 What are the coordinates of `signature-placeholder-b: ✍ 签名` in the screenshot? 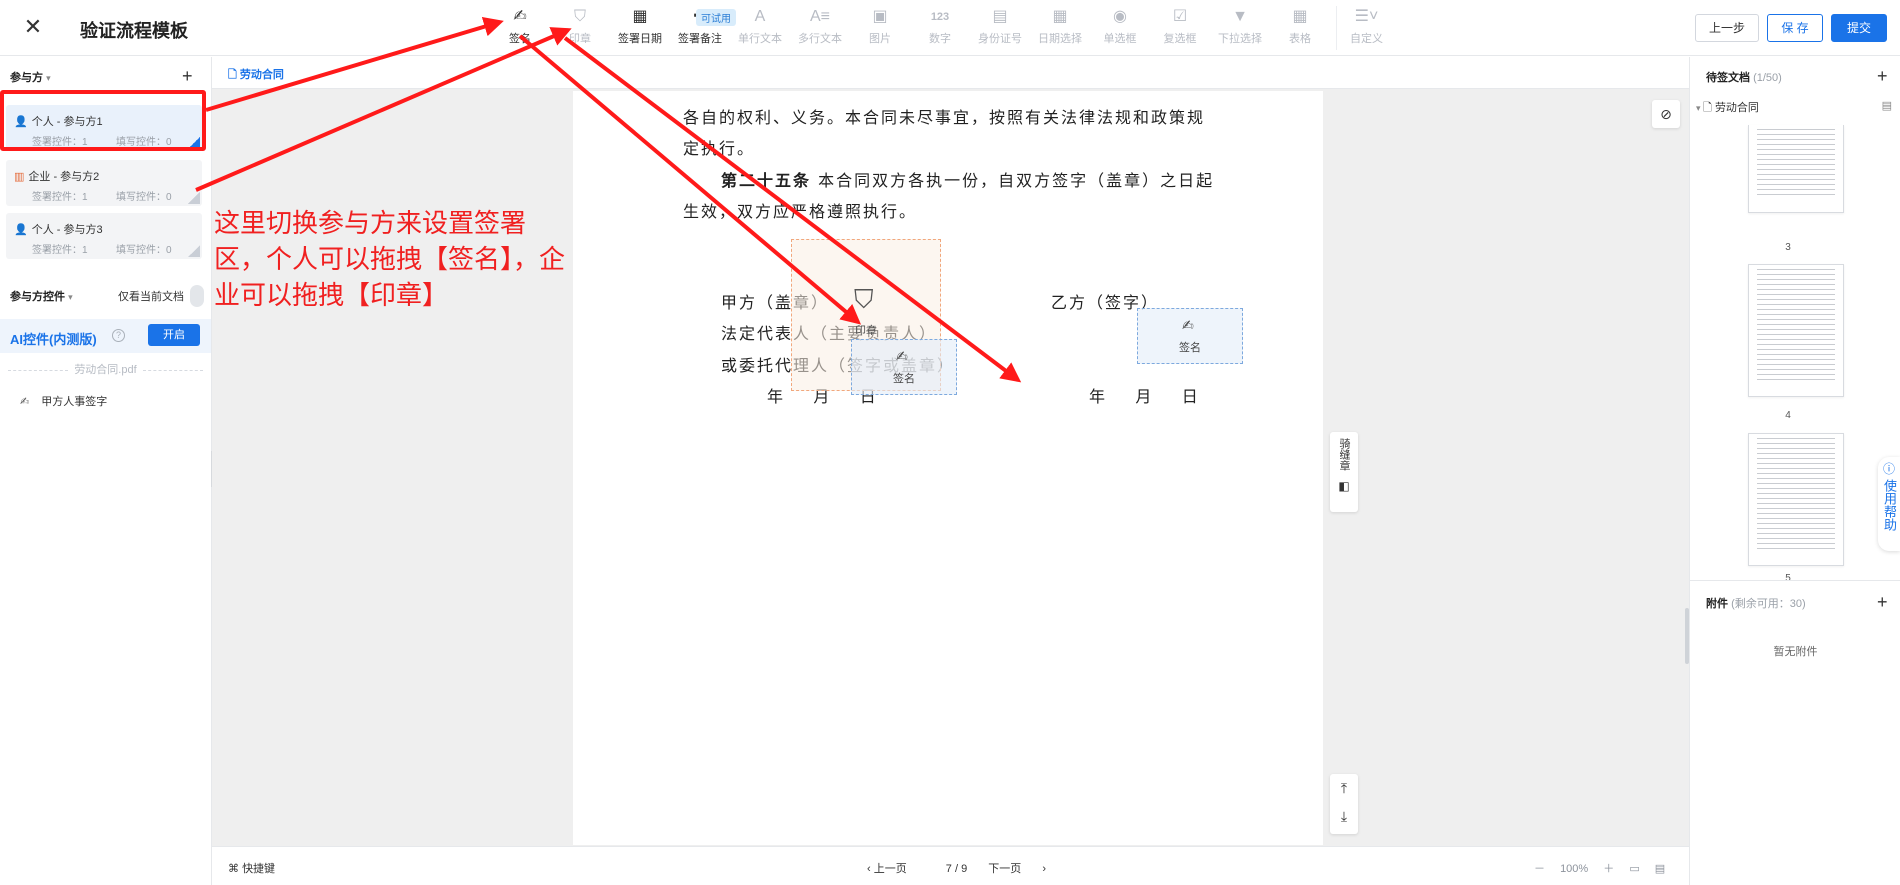 It's located at (1190, 336).